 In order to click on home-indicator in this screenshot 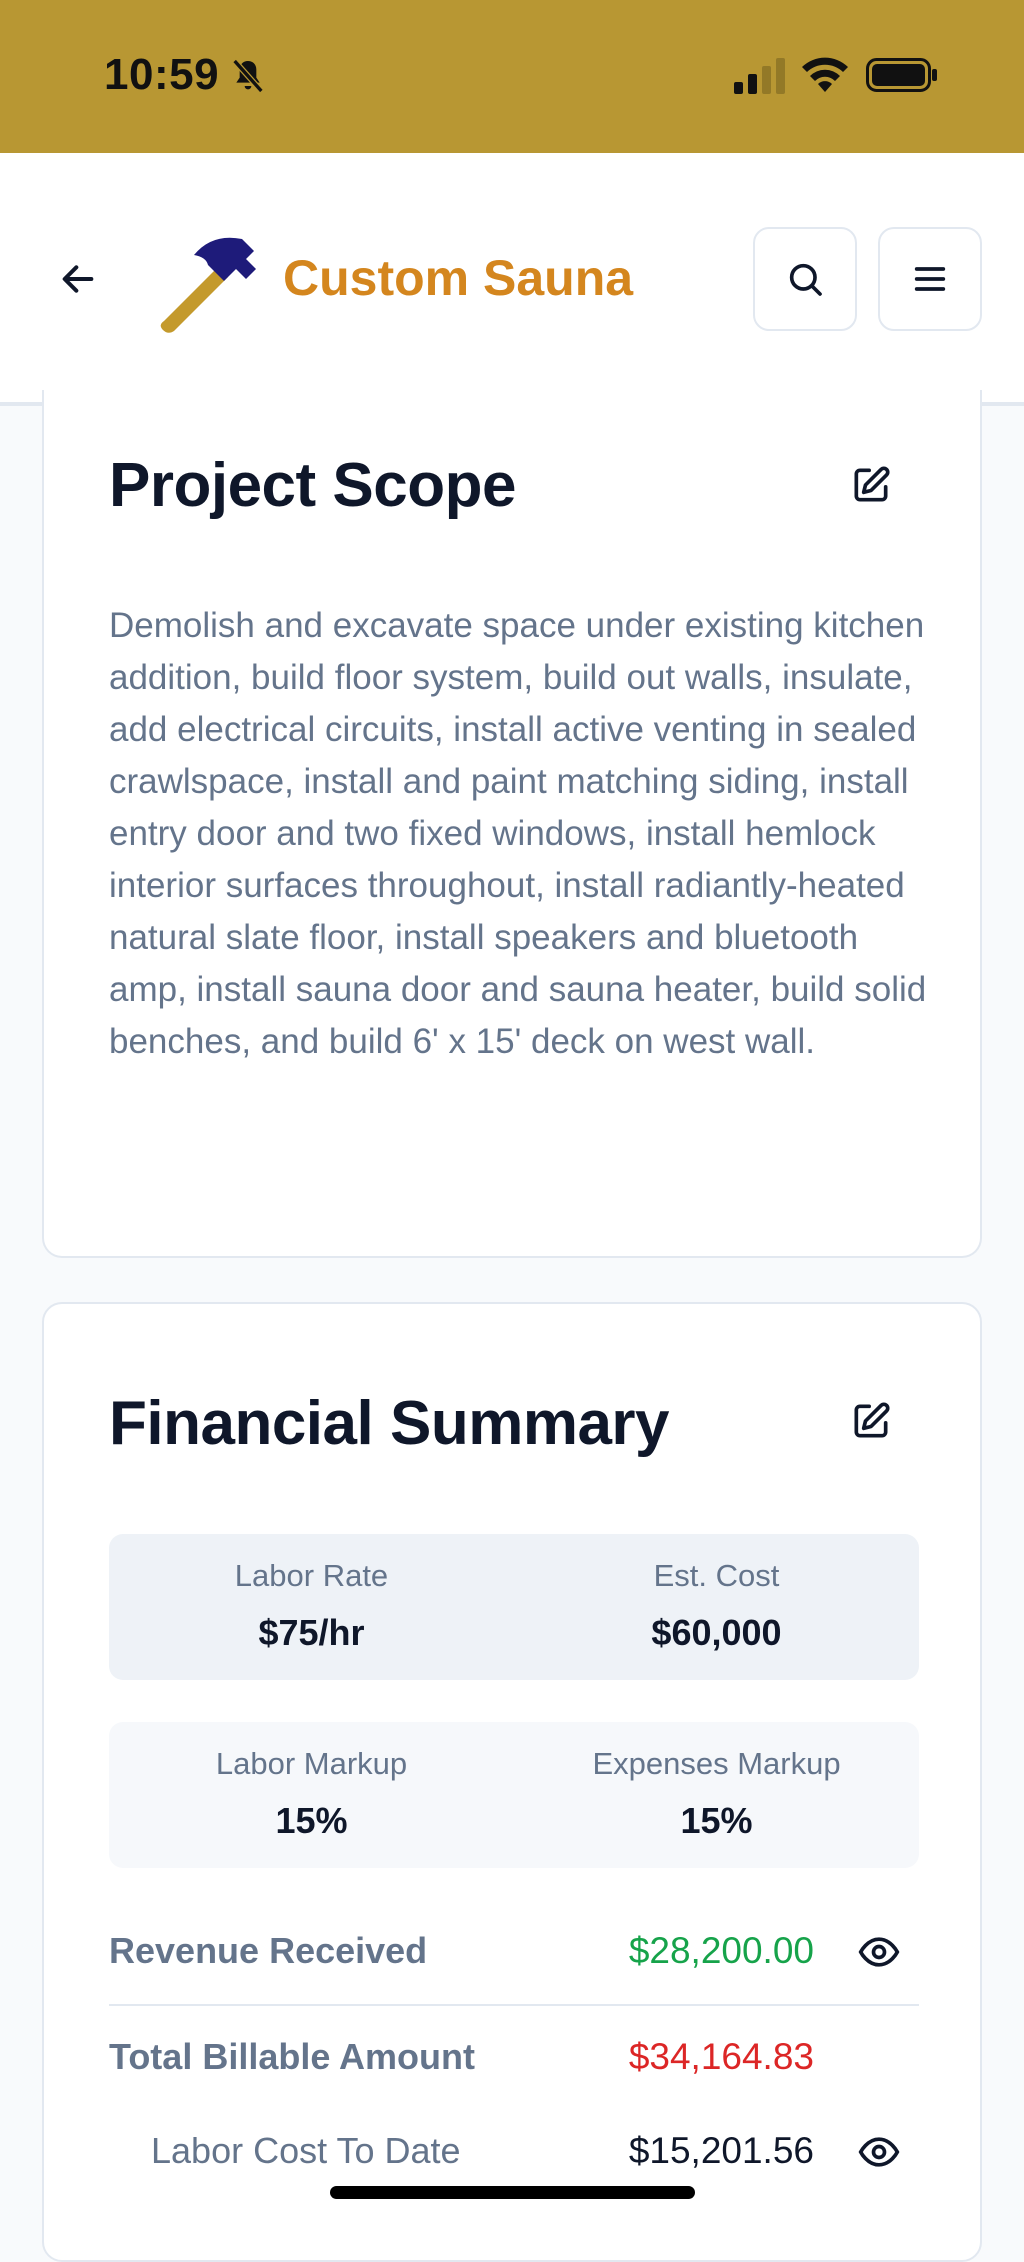, I will do `click(512, 2192)`.